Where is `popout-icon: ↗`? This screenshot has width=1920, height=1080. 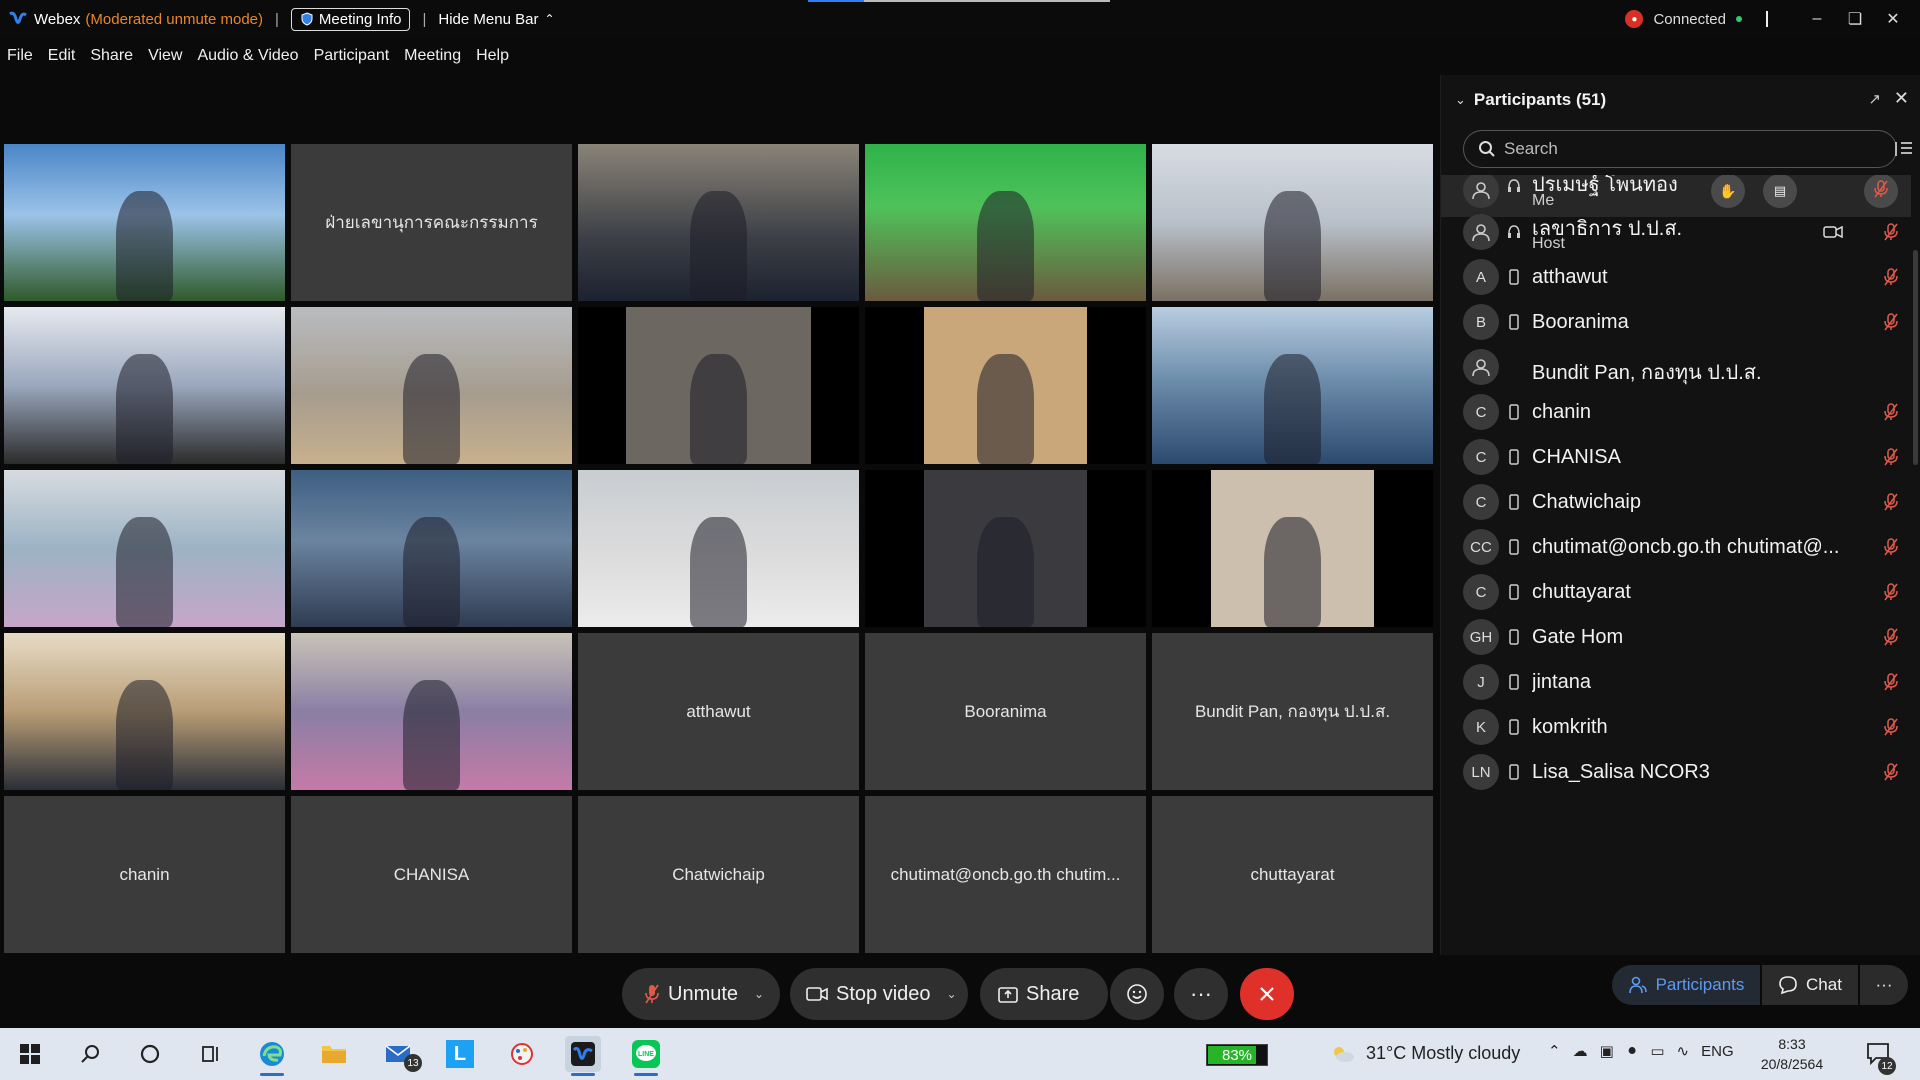 popout-icon: ↗ is located at coordinates (1874, 99).